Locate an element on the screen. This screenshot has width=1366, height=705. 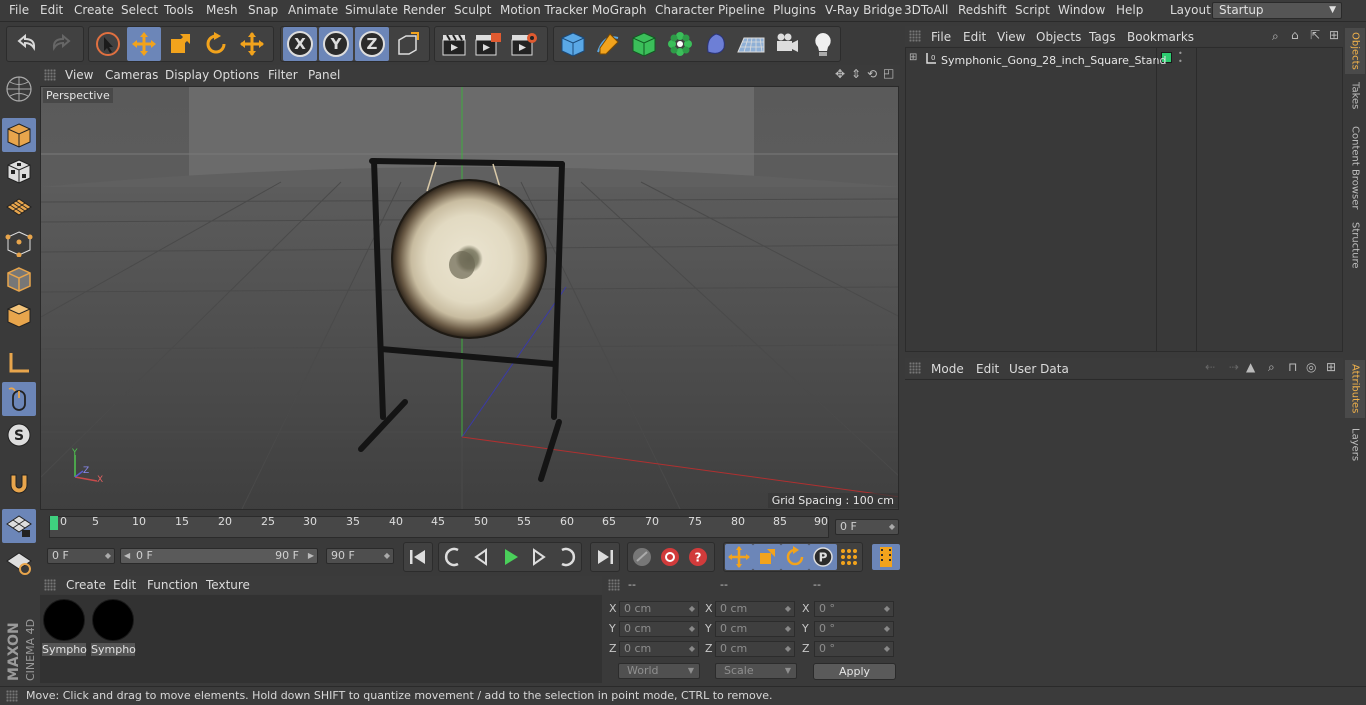
objects-menu-bookmarks: Bookmarks is located at coordinates (1160, 37).